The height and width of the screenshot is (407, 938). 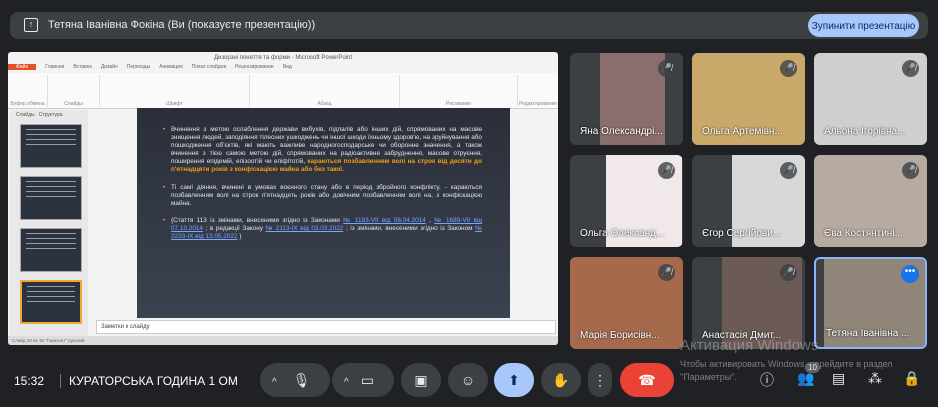 I want to click on tab-transitions: Переходы, so click(x=138, y=67).